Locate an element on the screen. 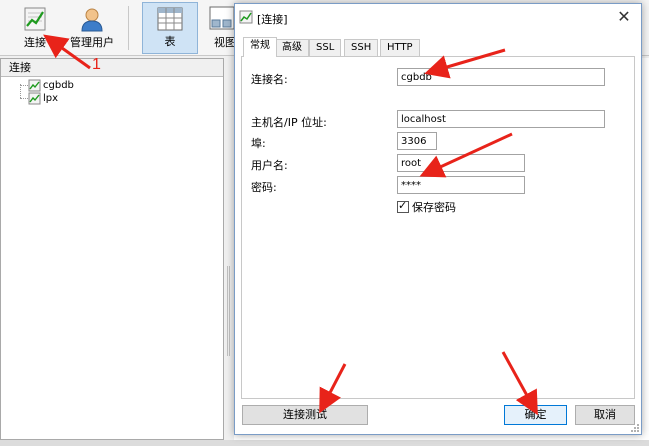 This screenshot has height=446, width=649. toolbar-separator is located at coordinates (128, 28).